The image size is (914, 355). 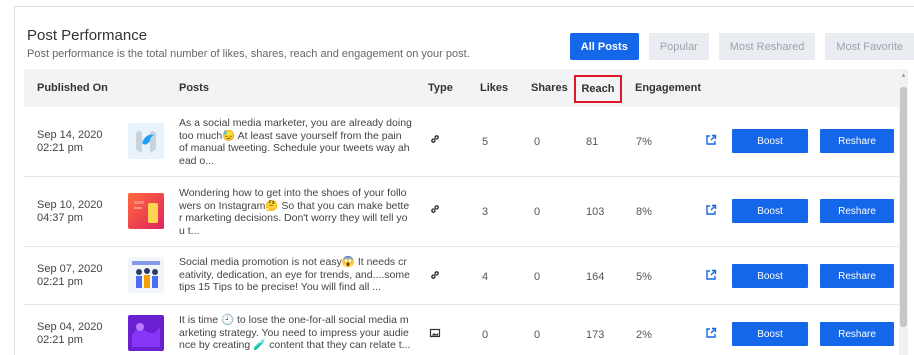 I want to click on date-text: Sep 10, 2020, so click(x=70, y=205).